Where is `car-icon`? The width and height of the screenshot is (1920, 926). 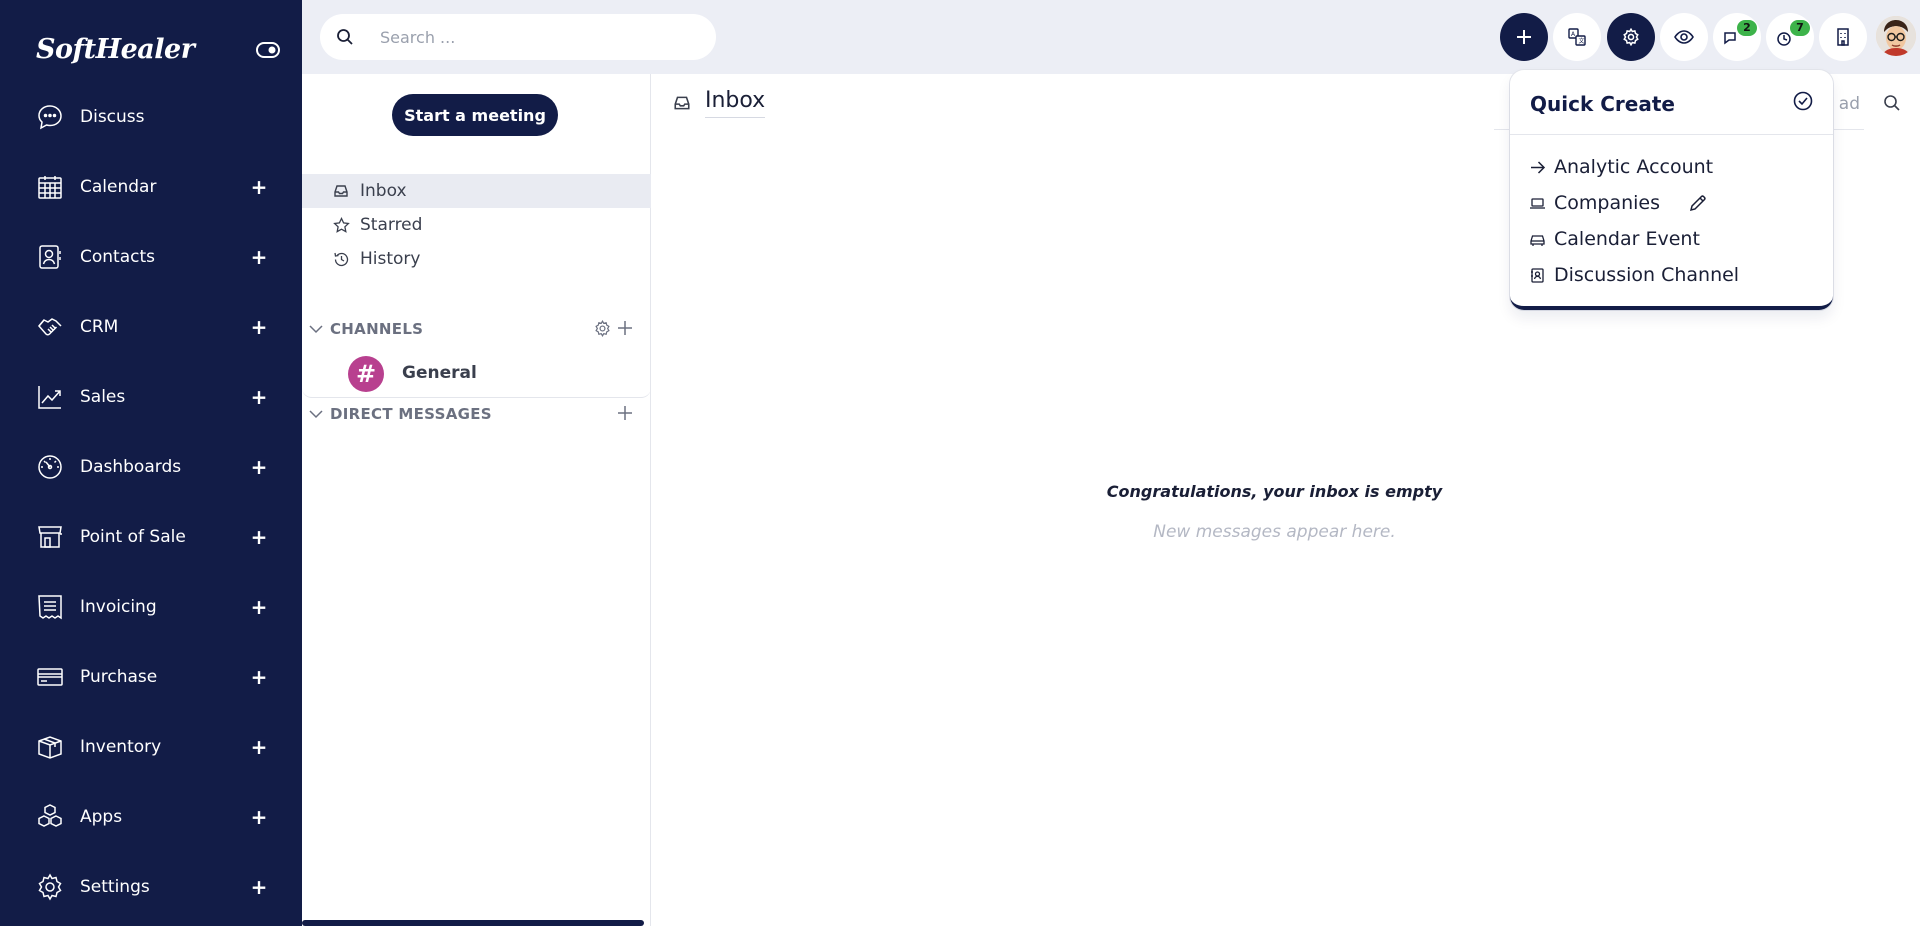
car-icon is located at coordinates (1537, 239).